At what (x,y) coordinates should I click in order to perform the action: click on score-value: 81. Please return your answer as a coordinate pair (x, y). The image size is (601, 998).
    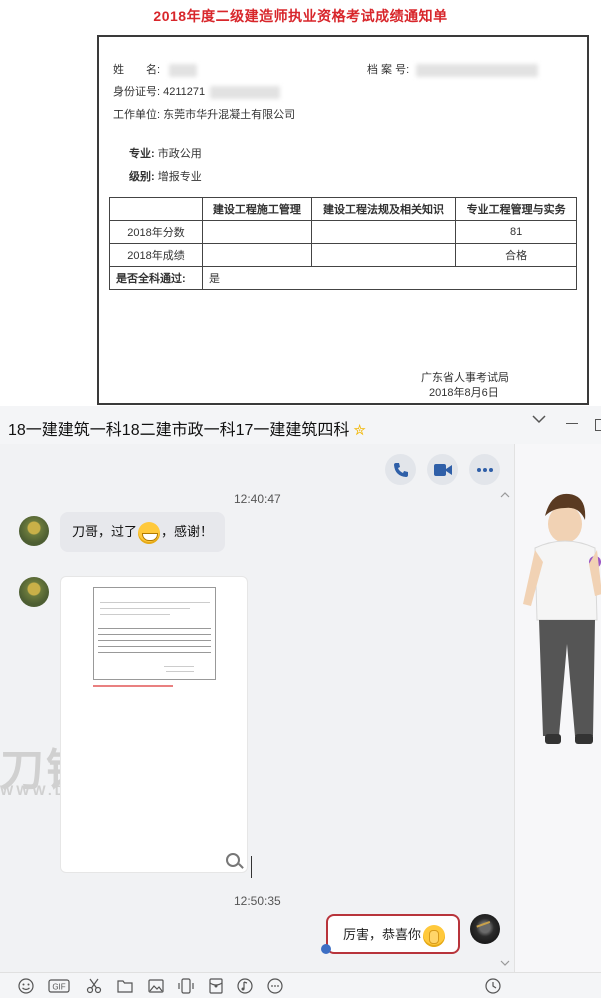
    Looking at the image, I should click on (516, 232).